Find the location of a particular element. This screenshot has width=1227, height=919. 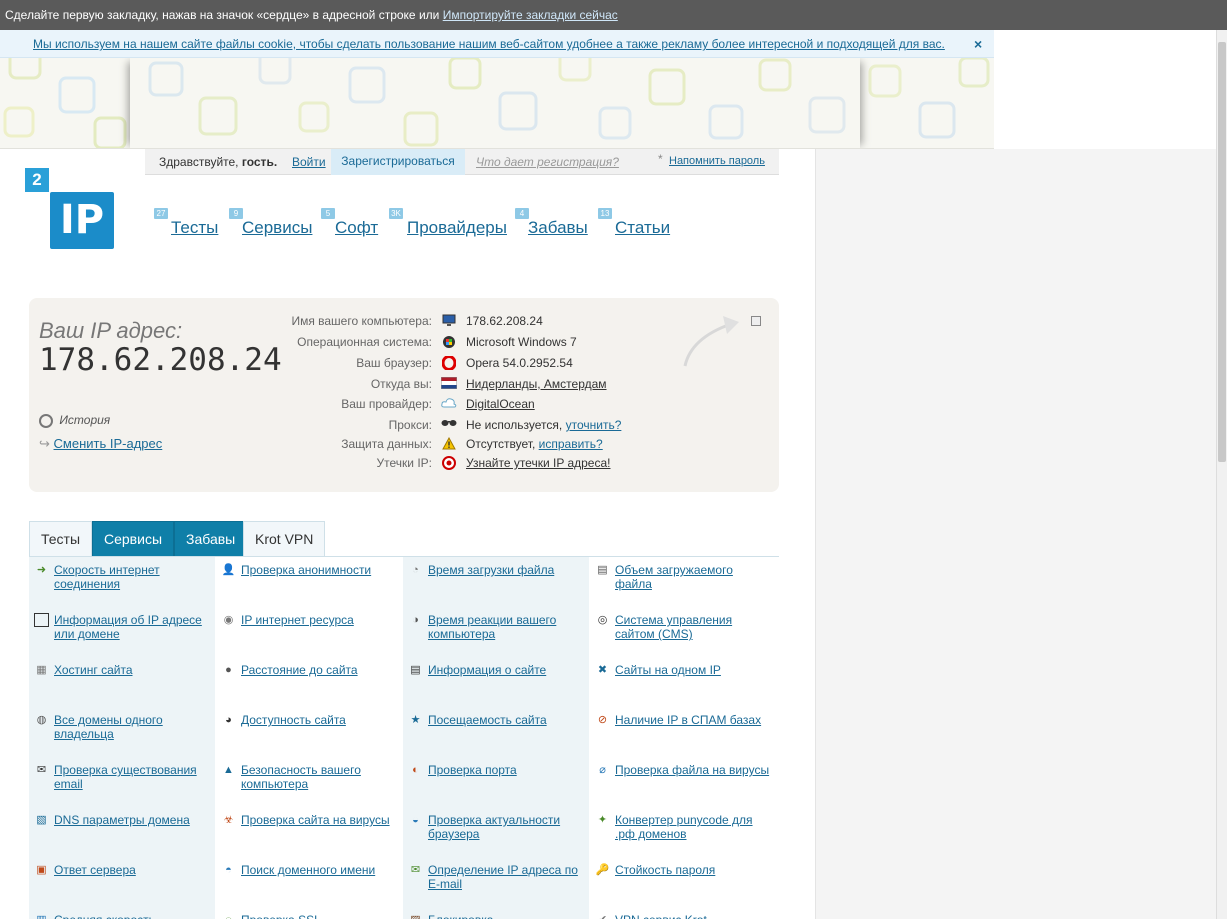

nav-articles: Статьи is located at coordinates (642, 228).